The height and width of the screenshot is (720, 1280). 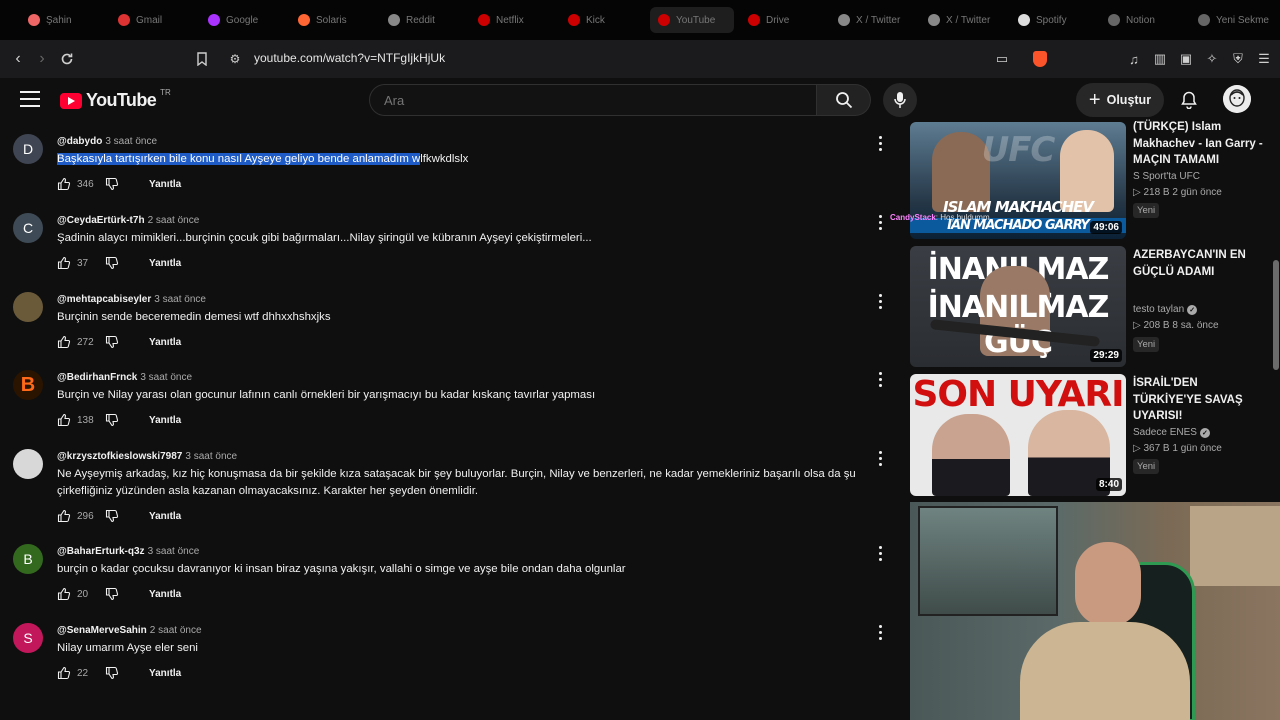 I want to click on video-thumbnail: İNANILMAZ GÜÇ İNANILMAZ GÜÇ 29:29, so click(x=1018, y=306).